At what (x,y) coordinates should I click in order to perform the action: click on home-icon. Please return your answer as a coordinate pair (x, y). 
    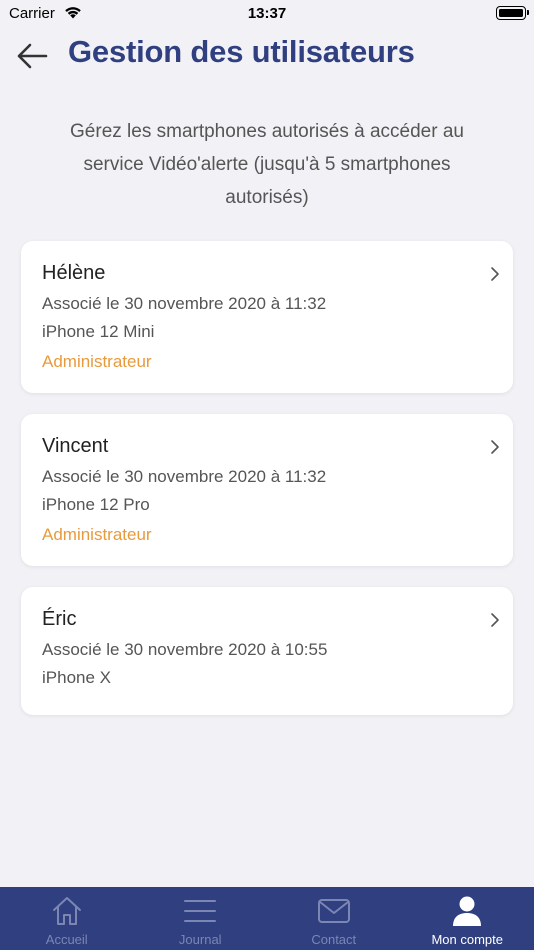
    Looking at the image, I should click on (66, 911).